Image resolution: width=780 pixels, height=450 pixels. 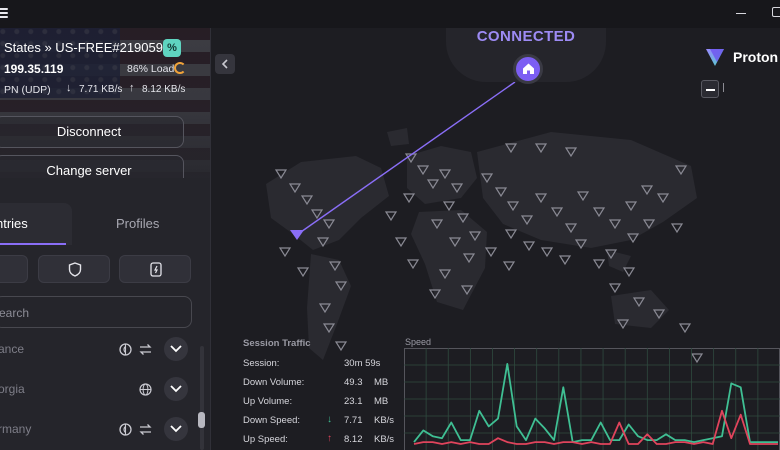 What do you see at coordinates (96, 312) in the screenshot?
I see `search-input: earch` at bounding box center [96, 312].